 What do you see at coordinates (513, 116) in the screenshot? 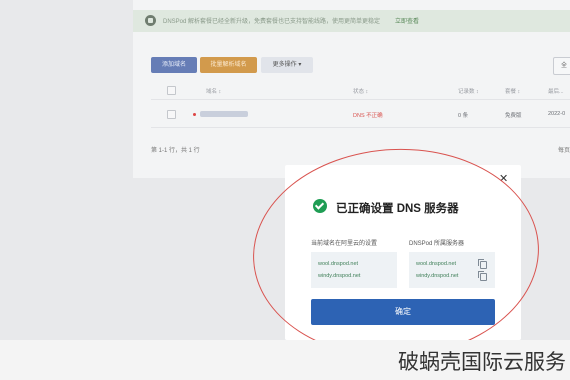
I see `row-plan: 免费版` at bounding box center [513, 116].